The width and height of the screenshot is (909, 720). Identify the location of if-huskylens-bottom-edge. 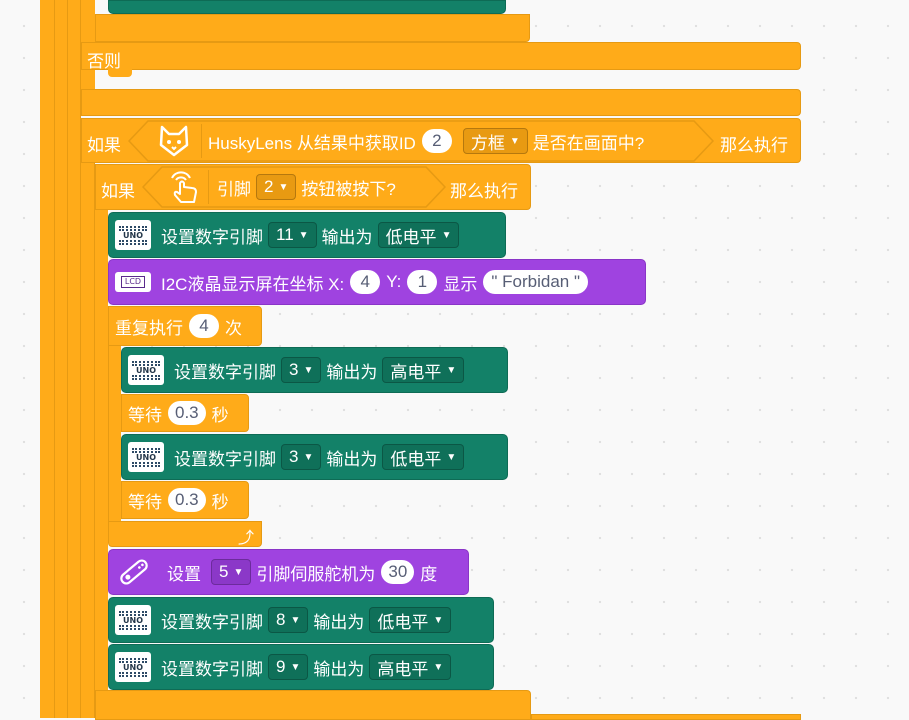
(666, 717).